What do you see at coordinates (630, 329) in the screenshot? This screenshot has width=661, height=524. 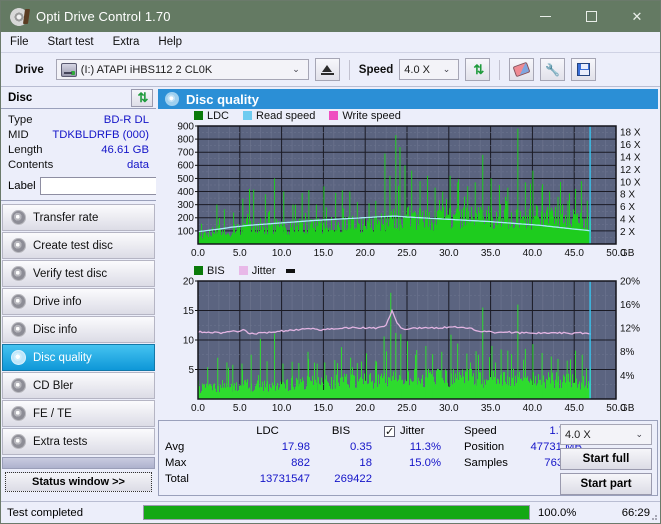 I see `svg-text: 12%` at bounding box center [630, 329].